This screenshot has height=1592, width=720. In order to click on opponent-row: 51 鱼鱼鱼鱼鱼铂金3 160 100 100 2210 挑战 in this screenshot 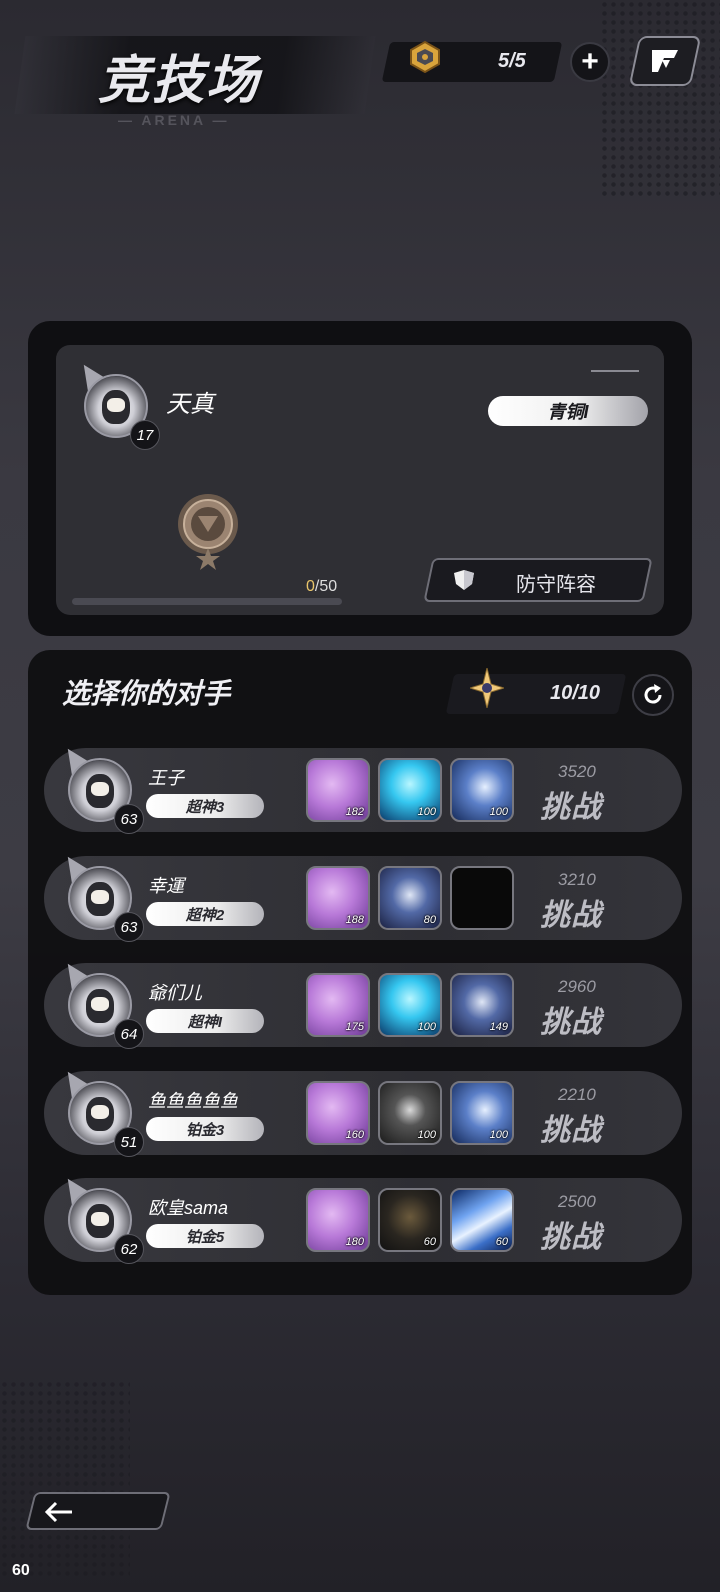, I will do `click(363, 1110)`.